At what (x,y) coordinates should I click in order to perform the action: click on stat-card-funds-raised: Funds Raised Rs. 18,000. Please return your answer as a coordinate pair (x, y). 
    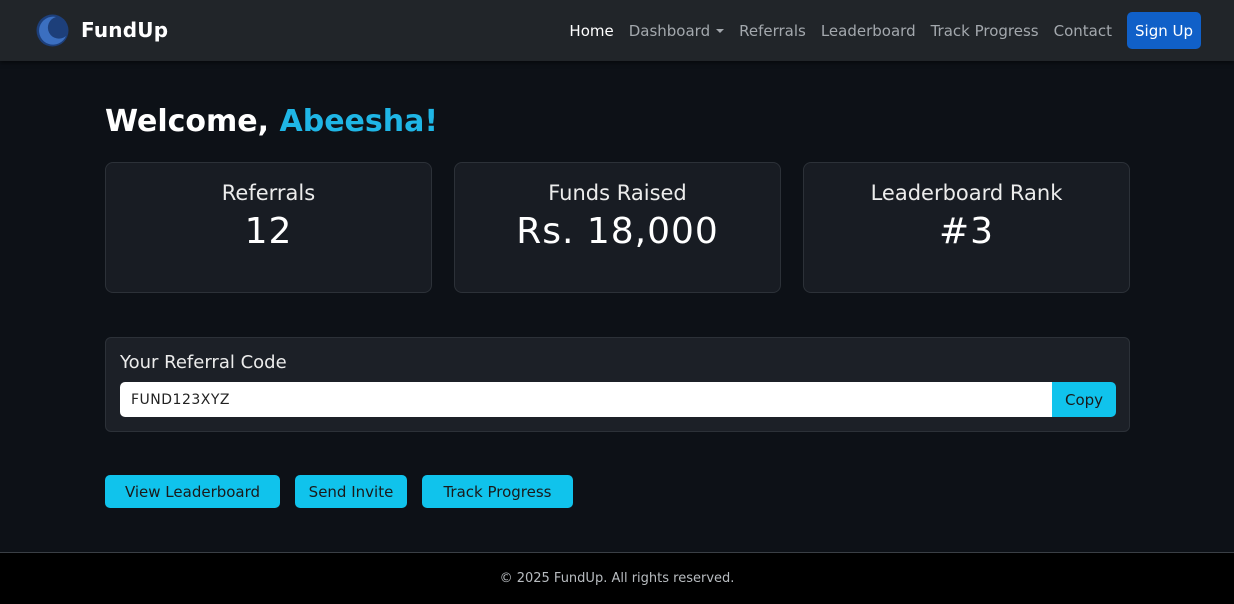
    Looking at the image, I should click on (617, 227).